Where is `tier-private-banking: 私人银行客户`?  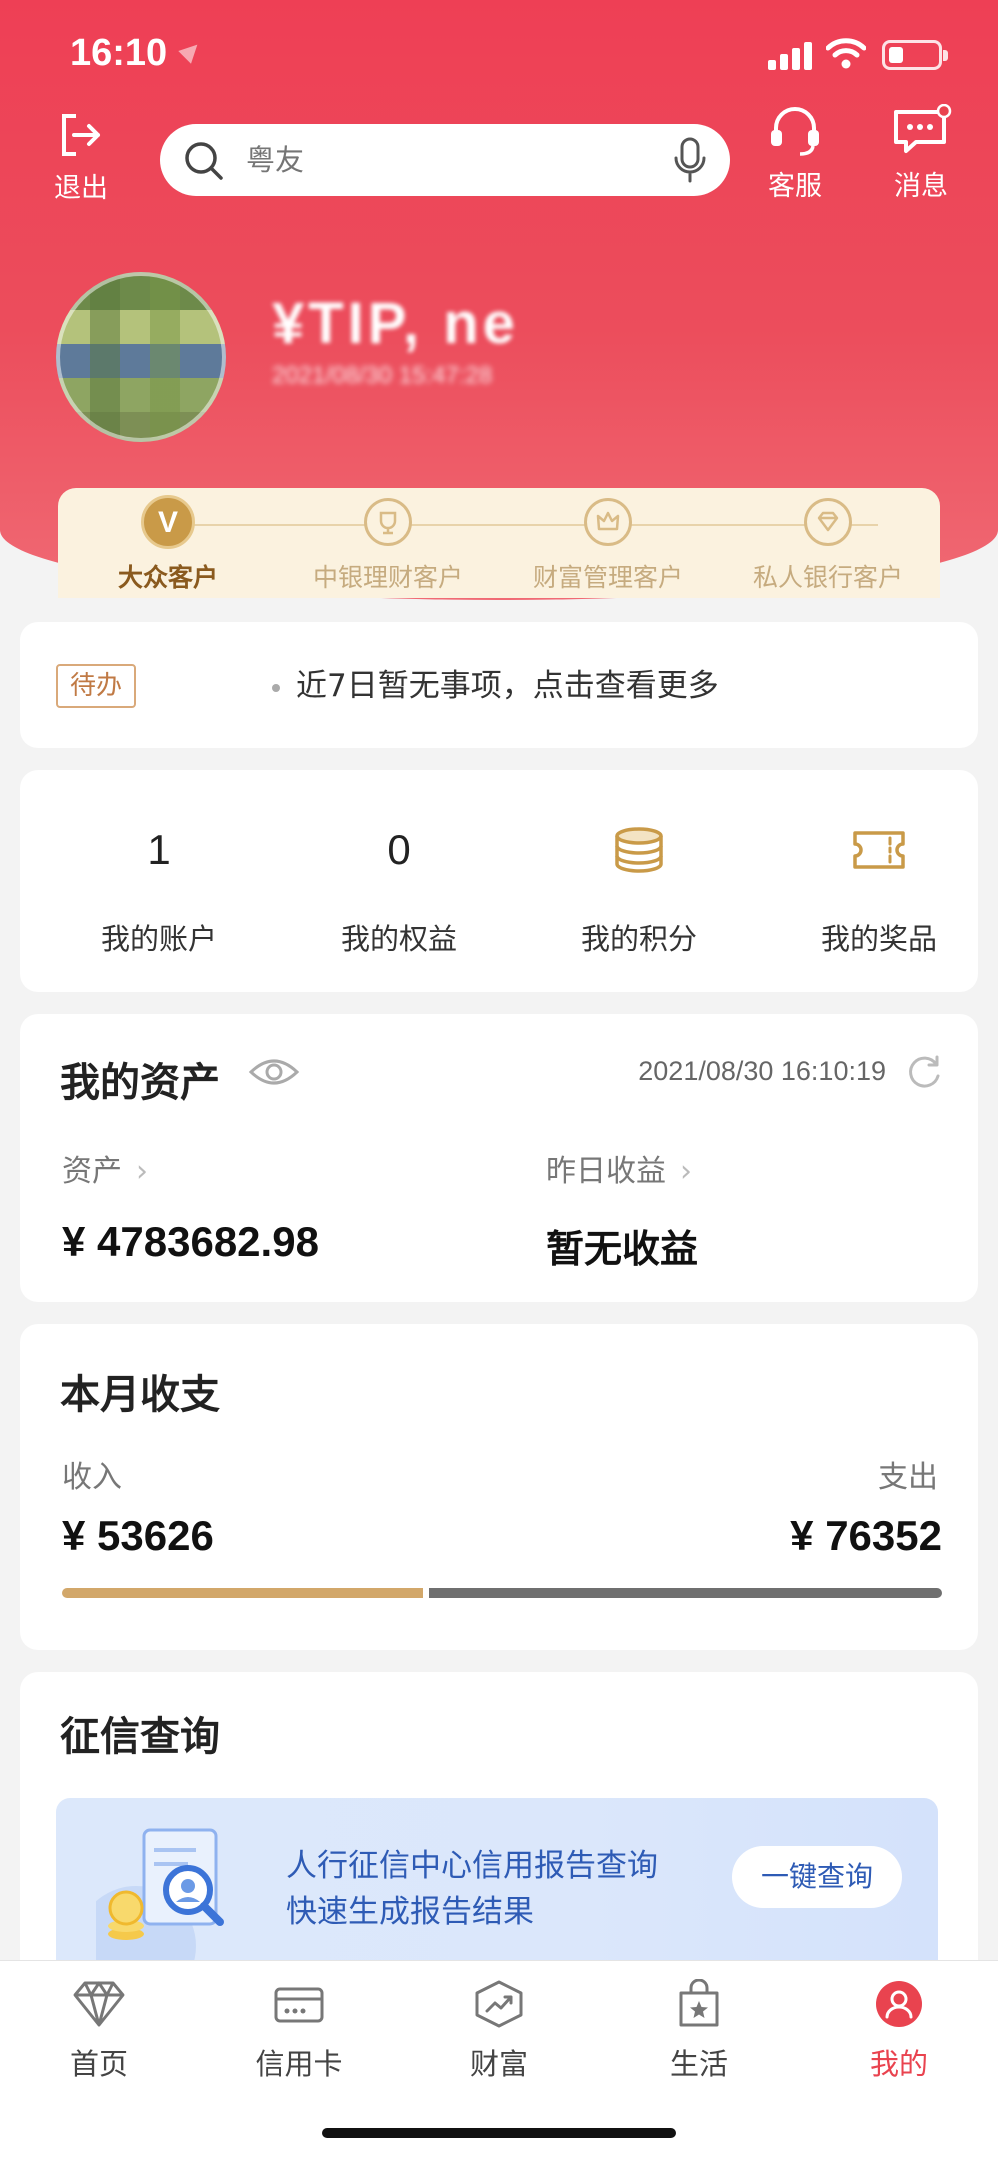
tier-private-banking: 私人银行客户 is located at coordinates (828, 546).